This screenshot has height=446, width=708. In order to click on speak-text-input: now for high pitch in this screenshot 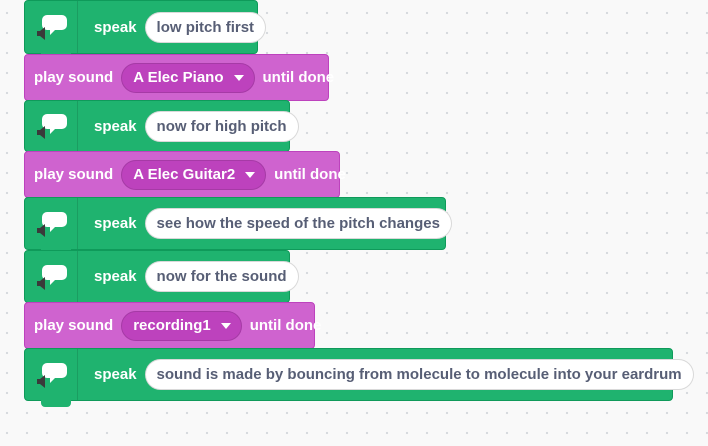, I will do `click(221, 126)`.